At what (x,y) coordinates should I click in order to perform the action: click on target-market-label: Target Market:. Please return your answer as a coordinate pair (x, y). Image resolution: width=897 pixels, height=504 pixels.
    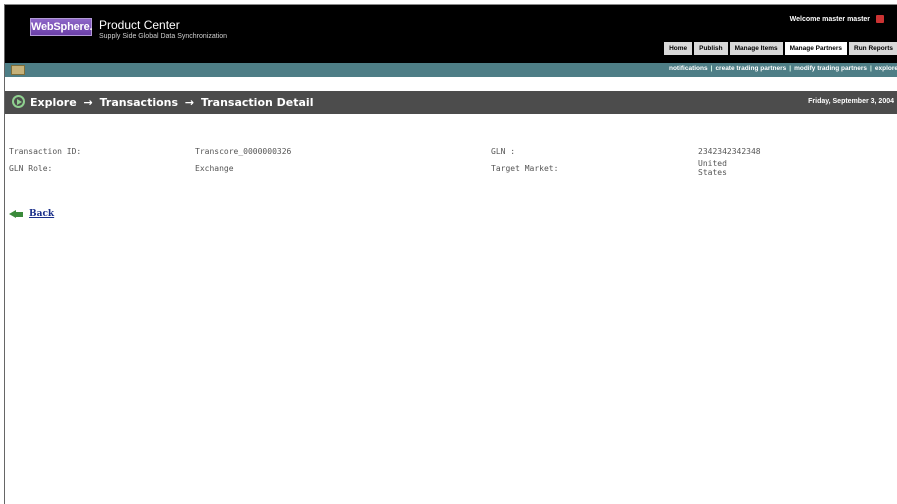
    Looking at the image, I should click on (525, 168).